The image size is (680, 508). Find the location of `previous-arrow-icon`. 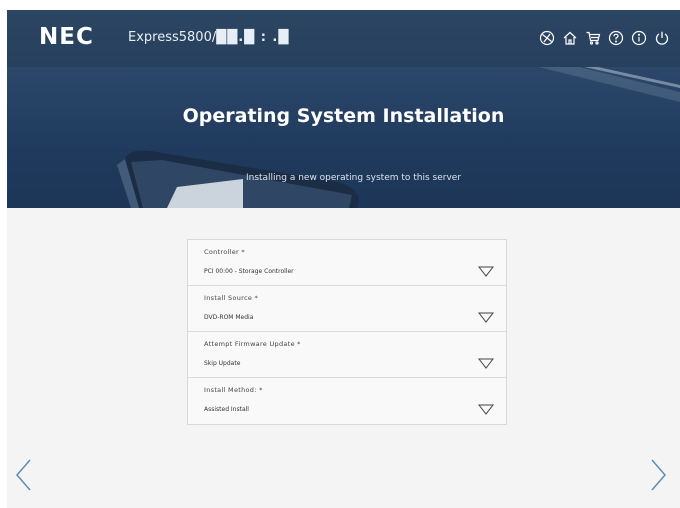

previous-arrow-icon is located at coordinates (23, 475).